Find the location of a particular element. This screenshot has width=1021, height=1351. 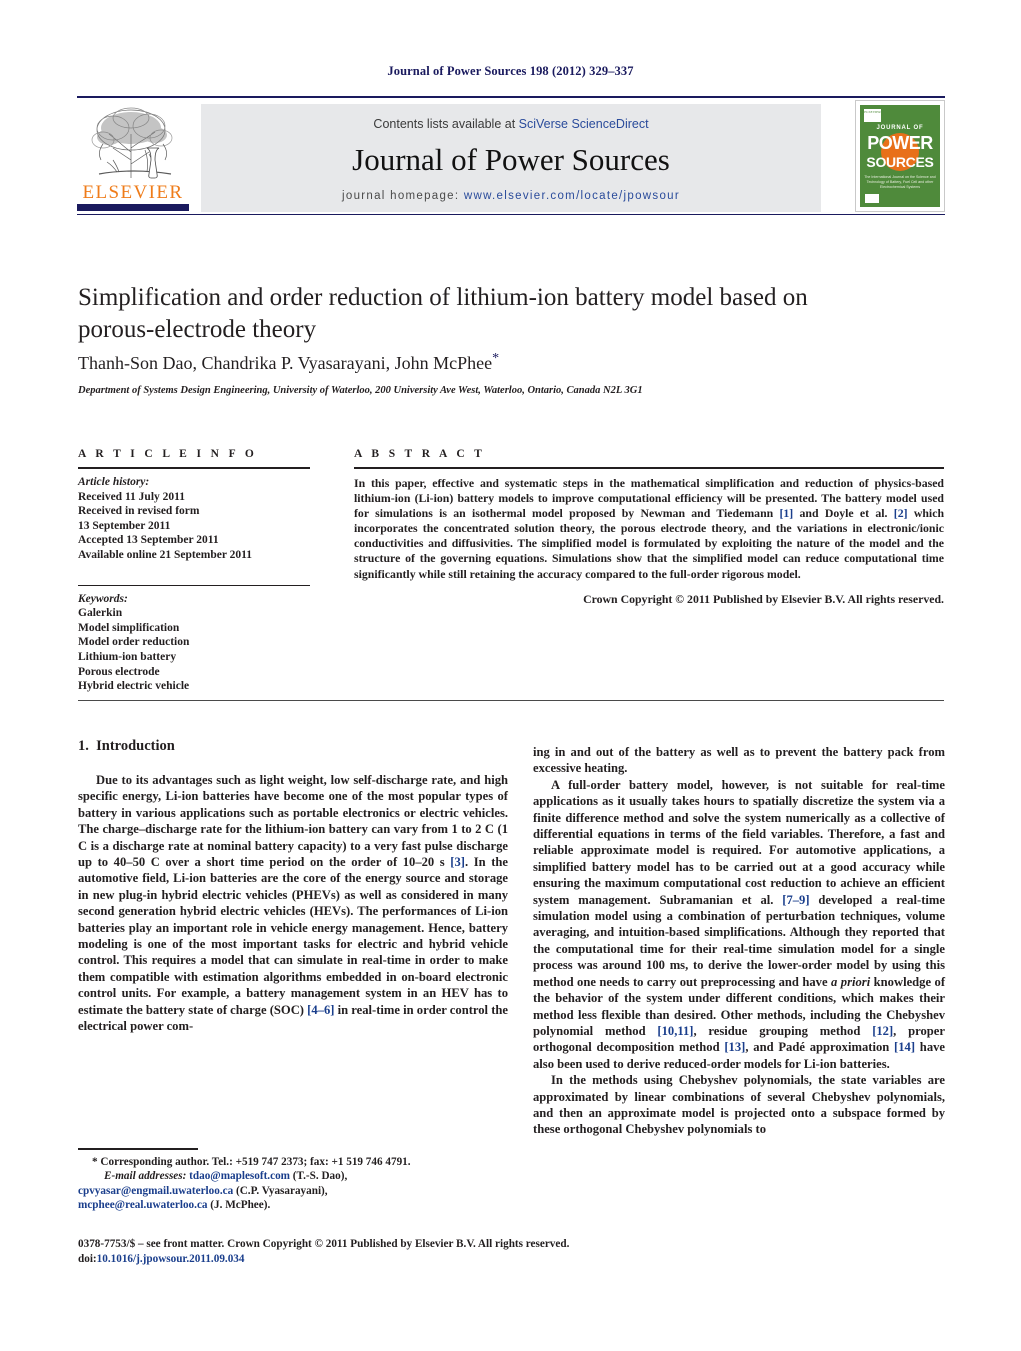

doi-line: doi:10.1016/j.jpowsour.2011.09.034 is located at coordinates (428, 1259).